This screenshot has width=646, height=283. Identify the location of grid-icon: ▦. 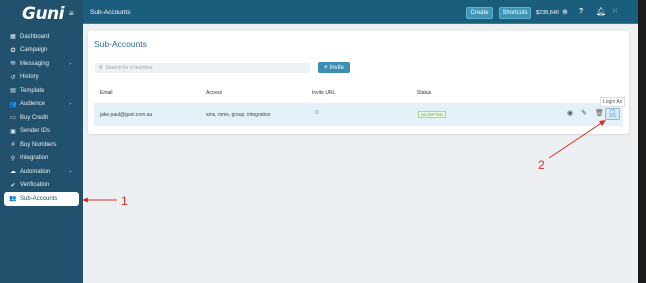
(13, 37).